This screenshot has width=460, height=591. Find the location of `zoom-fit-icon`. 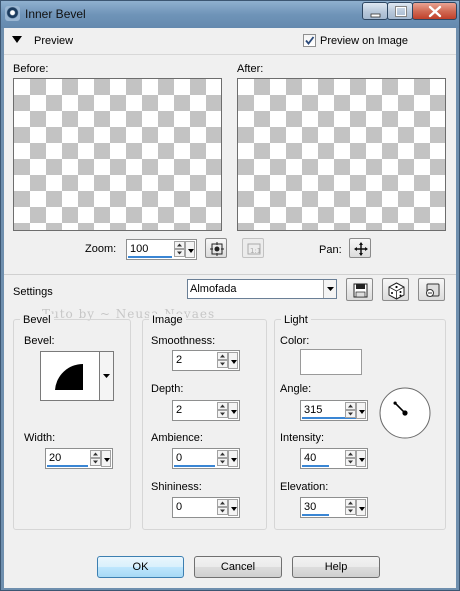

zoom-fit-icon is located at coordinates (217, 249).